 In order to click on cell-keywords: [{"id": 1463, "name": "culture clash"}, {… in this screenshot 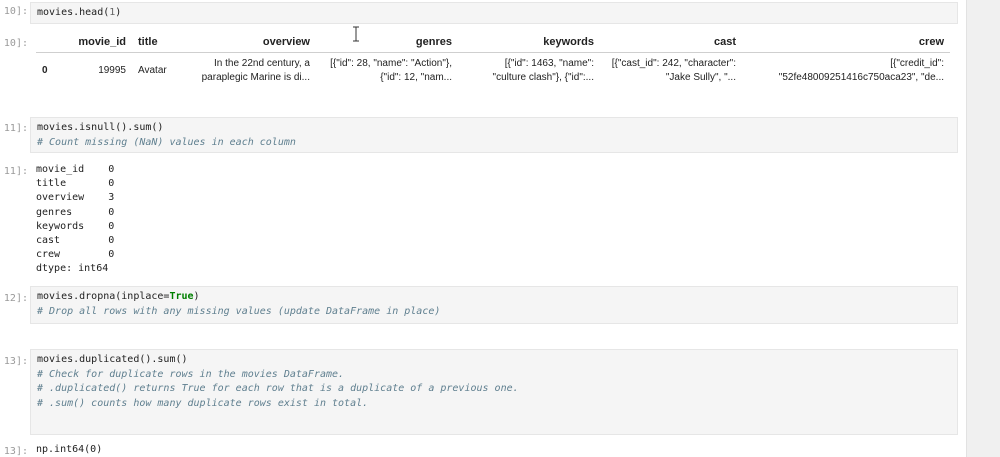, I will do `click(529, 71)`.